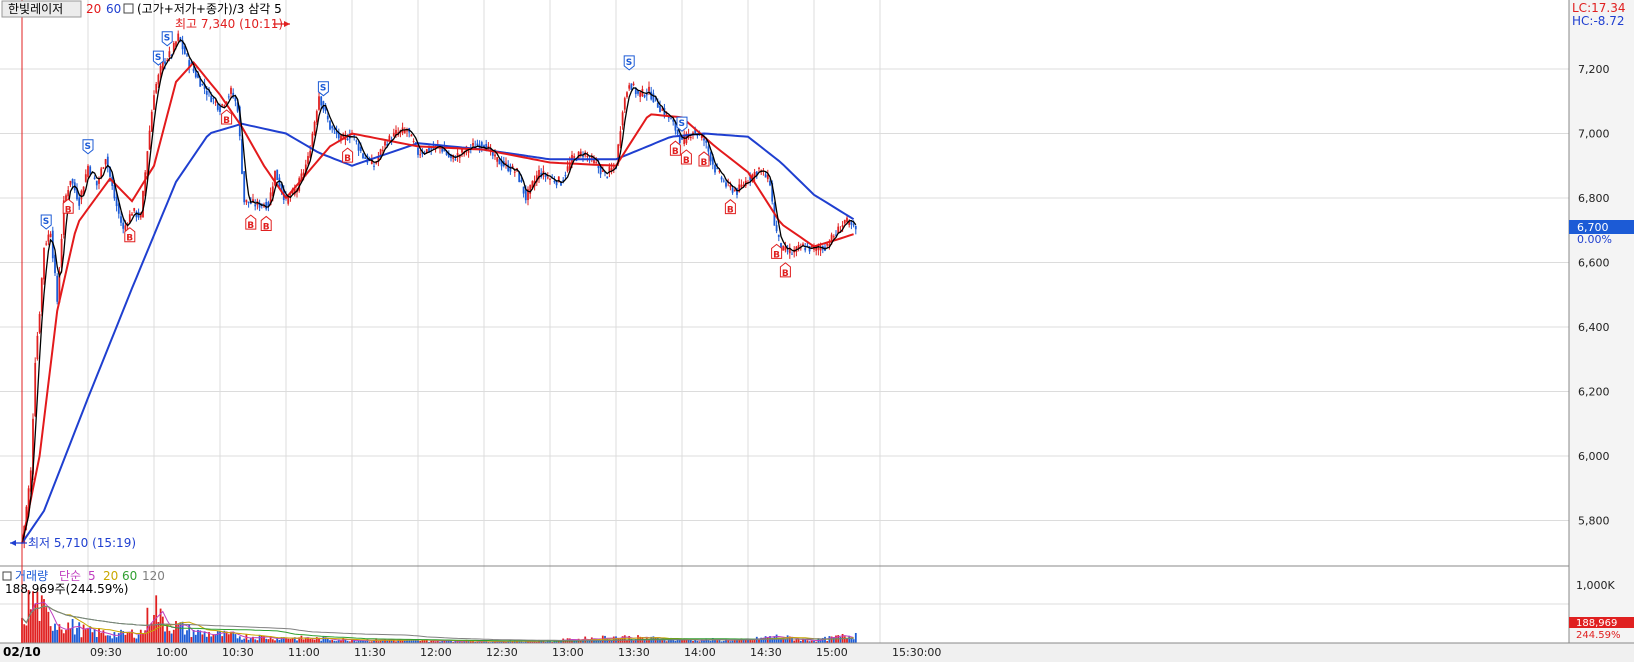 This screenshot has width=1634, height=666. I want to click on time-tick-label: 12:30, so click(502, 652).